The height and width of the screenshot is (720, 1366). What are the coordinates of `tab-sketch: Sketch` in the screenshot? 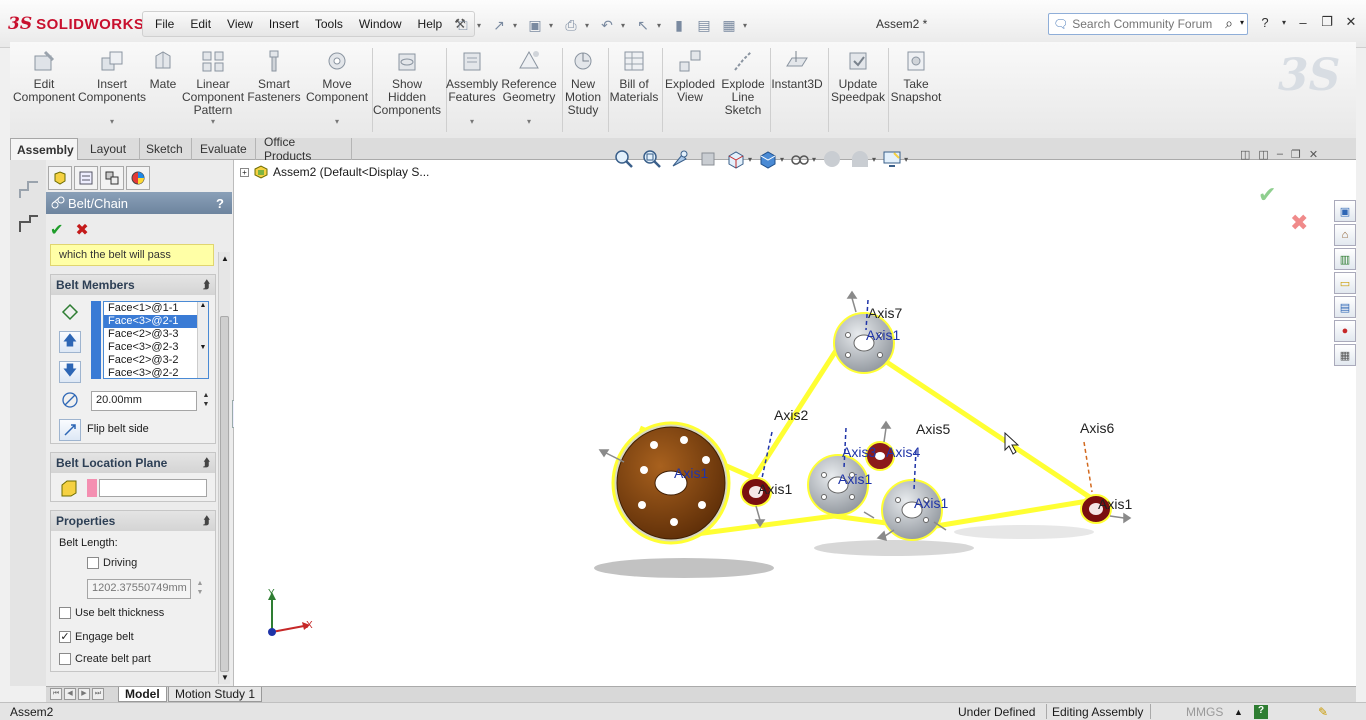 It's located at (166, 149).